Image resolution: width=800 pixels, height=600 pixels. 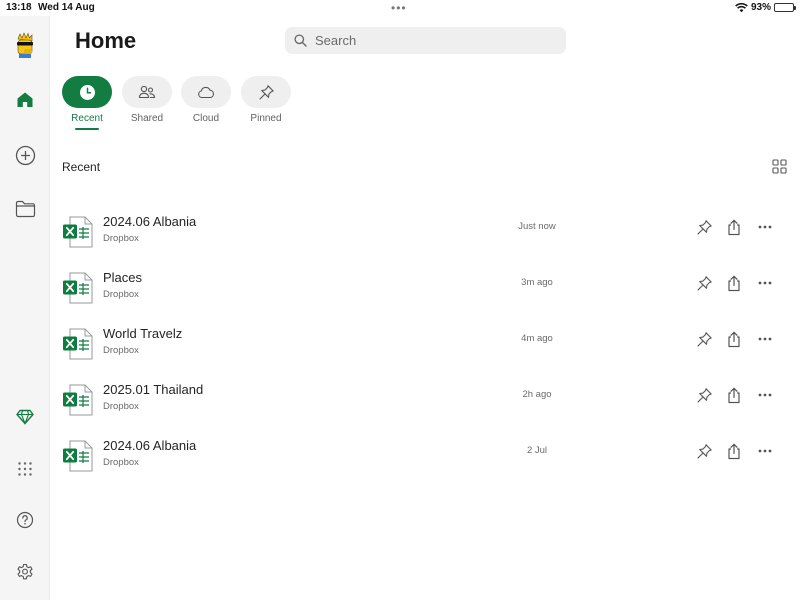 I want to click on home-icon, so click(x=25, y=99).